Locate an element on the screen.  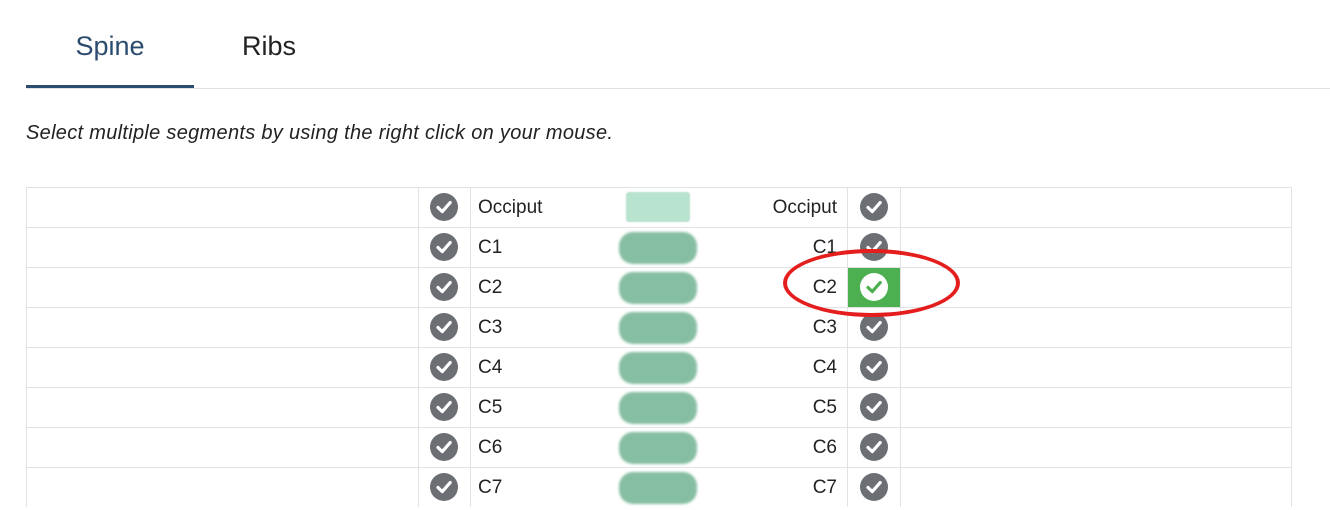
segment-row: C4 C4 is located at coordinates (659, 367).